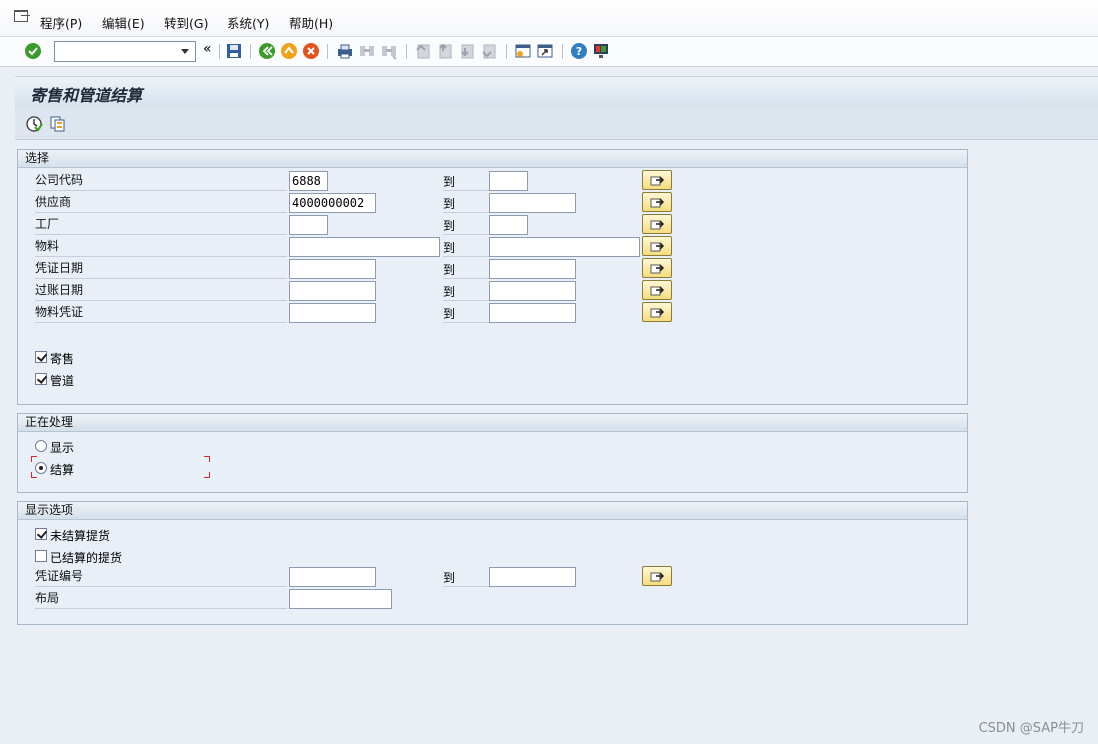 The width and height of the screenshot is (1098, 744). I want to click on standard-toolbar: « ?, so click(549, 52).